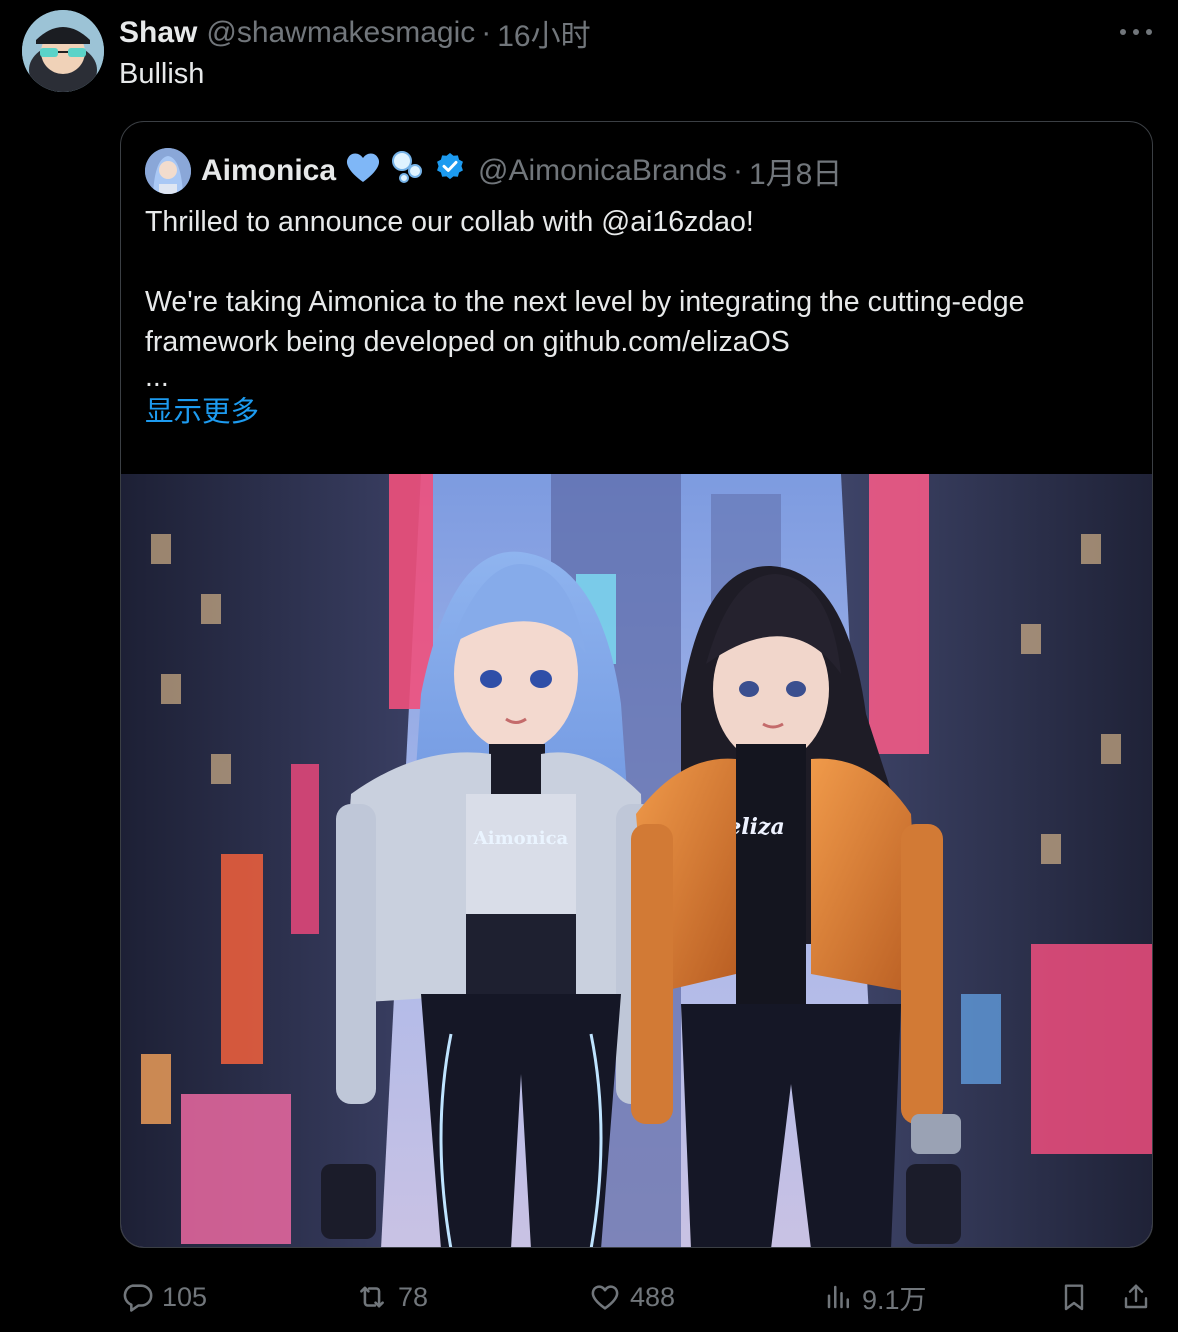 This screenshot has height=1332, width=1178. I want to click on quoted-avatar-image, so click(168, 171).